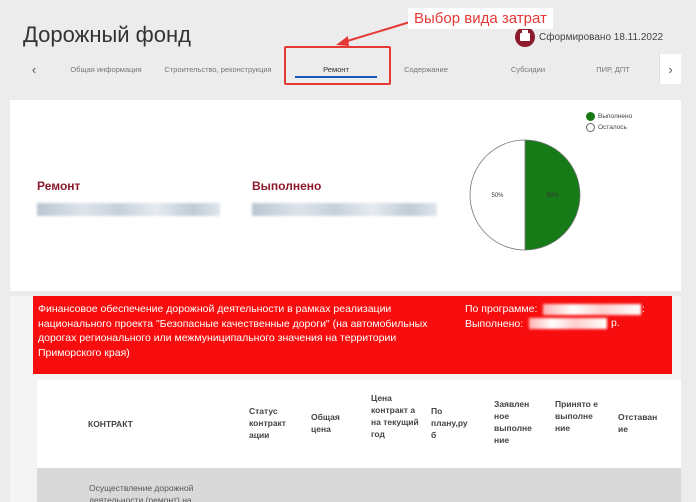  I want to click on program-totals: По программе: Выполнено:, so click(501, 316).